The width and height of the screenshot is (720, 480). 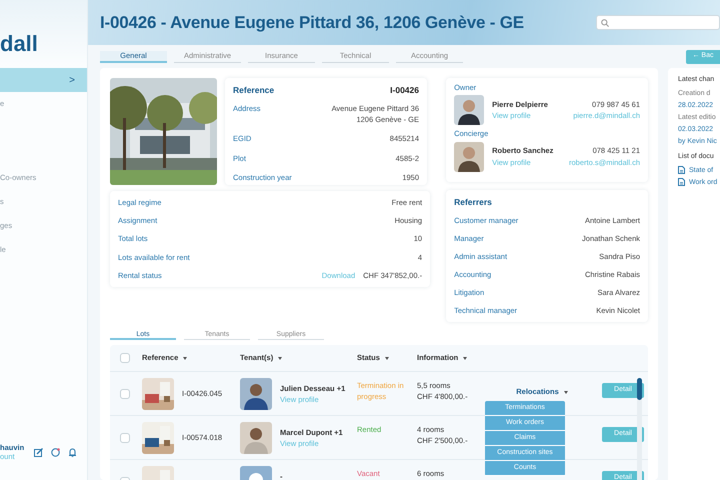 I want to click on edit-icon, so click(x=38, y=452).